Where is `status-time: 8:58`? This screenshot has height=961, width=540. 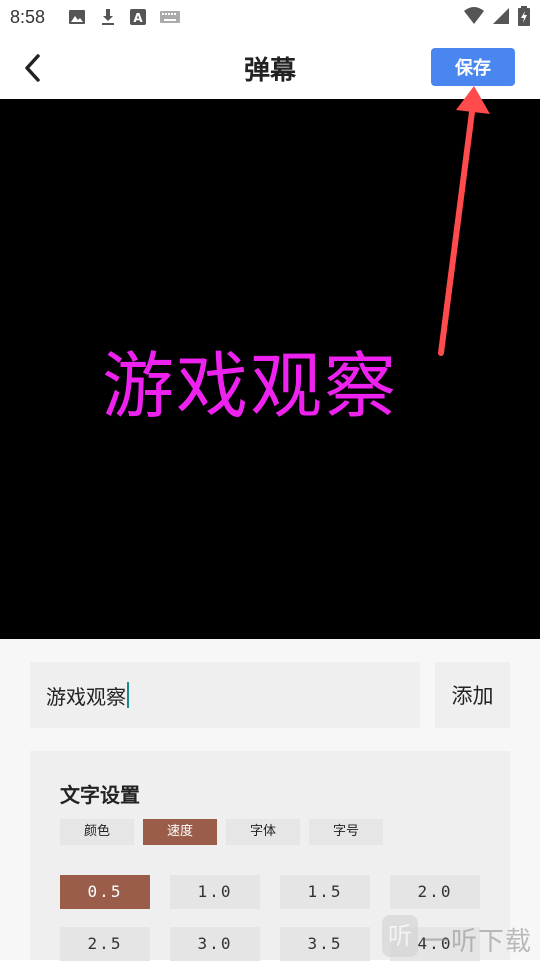 status-time: 8:58 is located at coordinates (28, 17).